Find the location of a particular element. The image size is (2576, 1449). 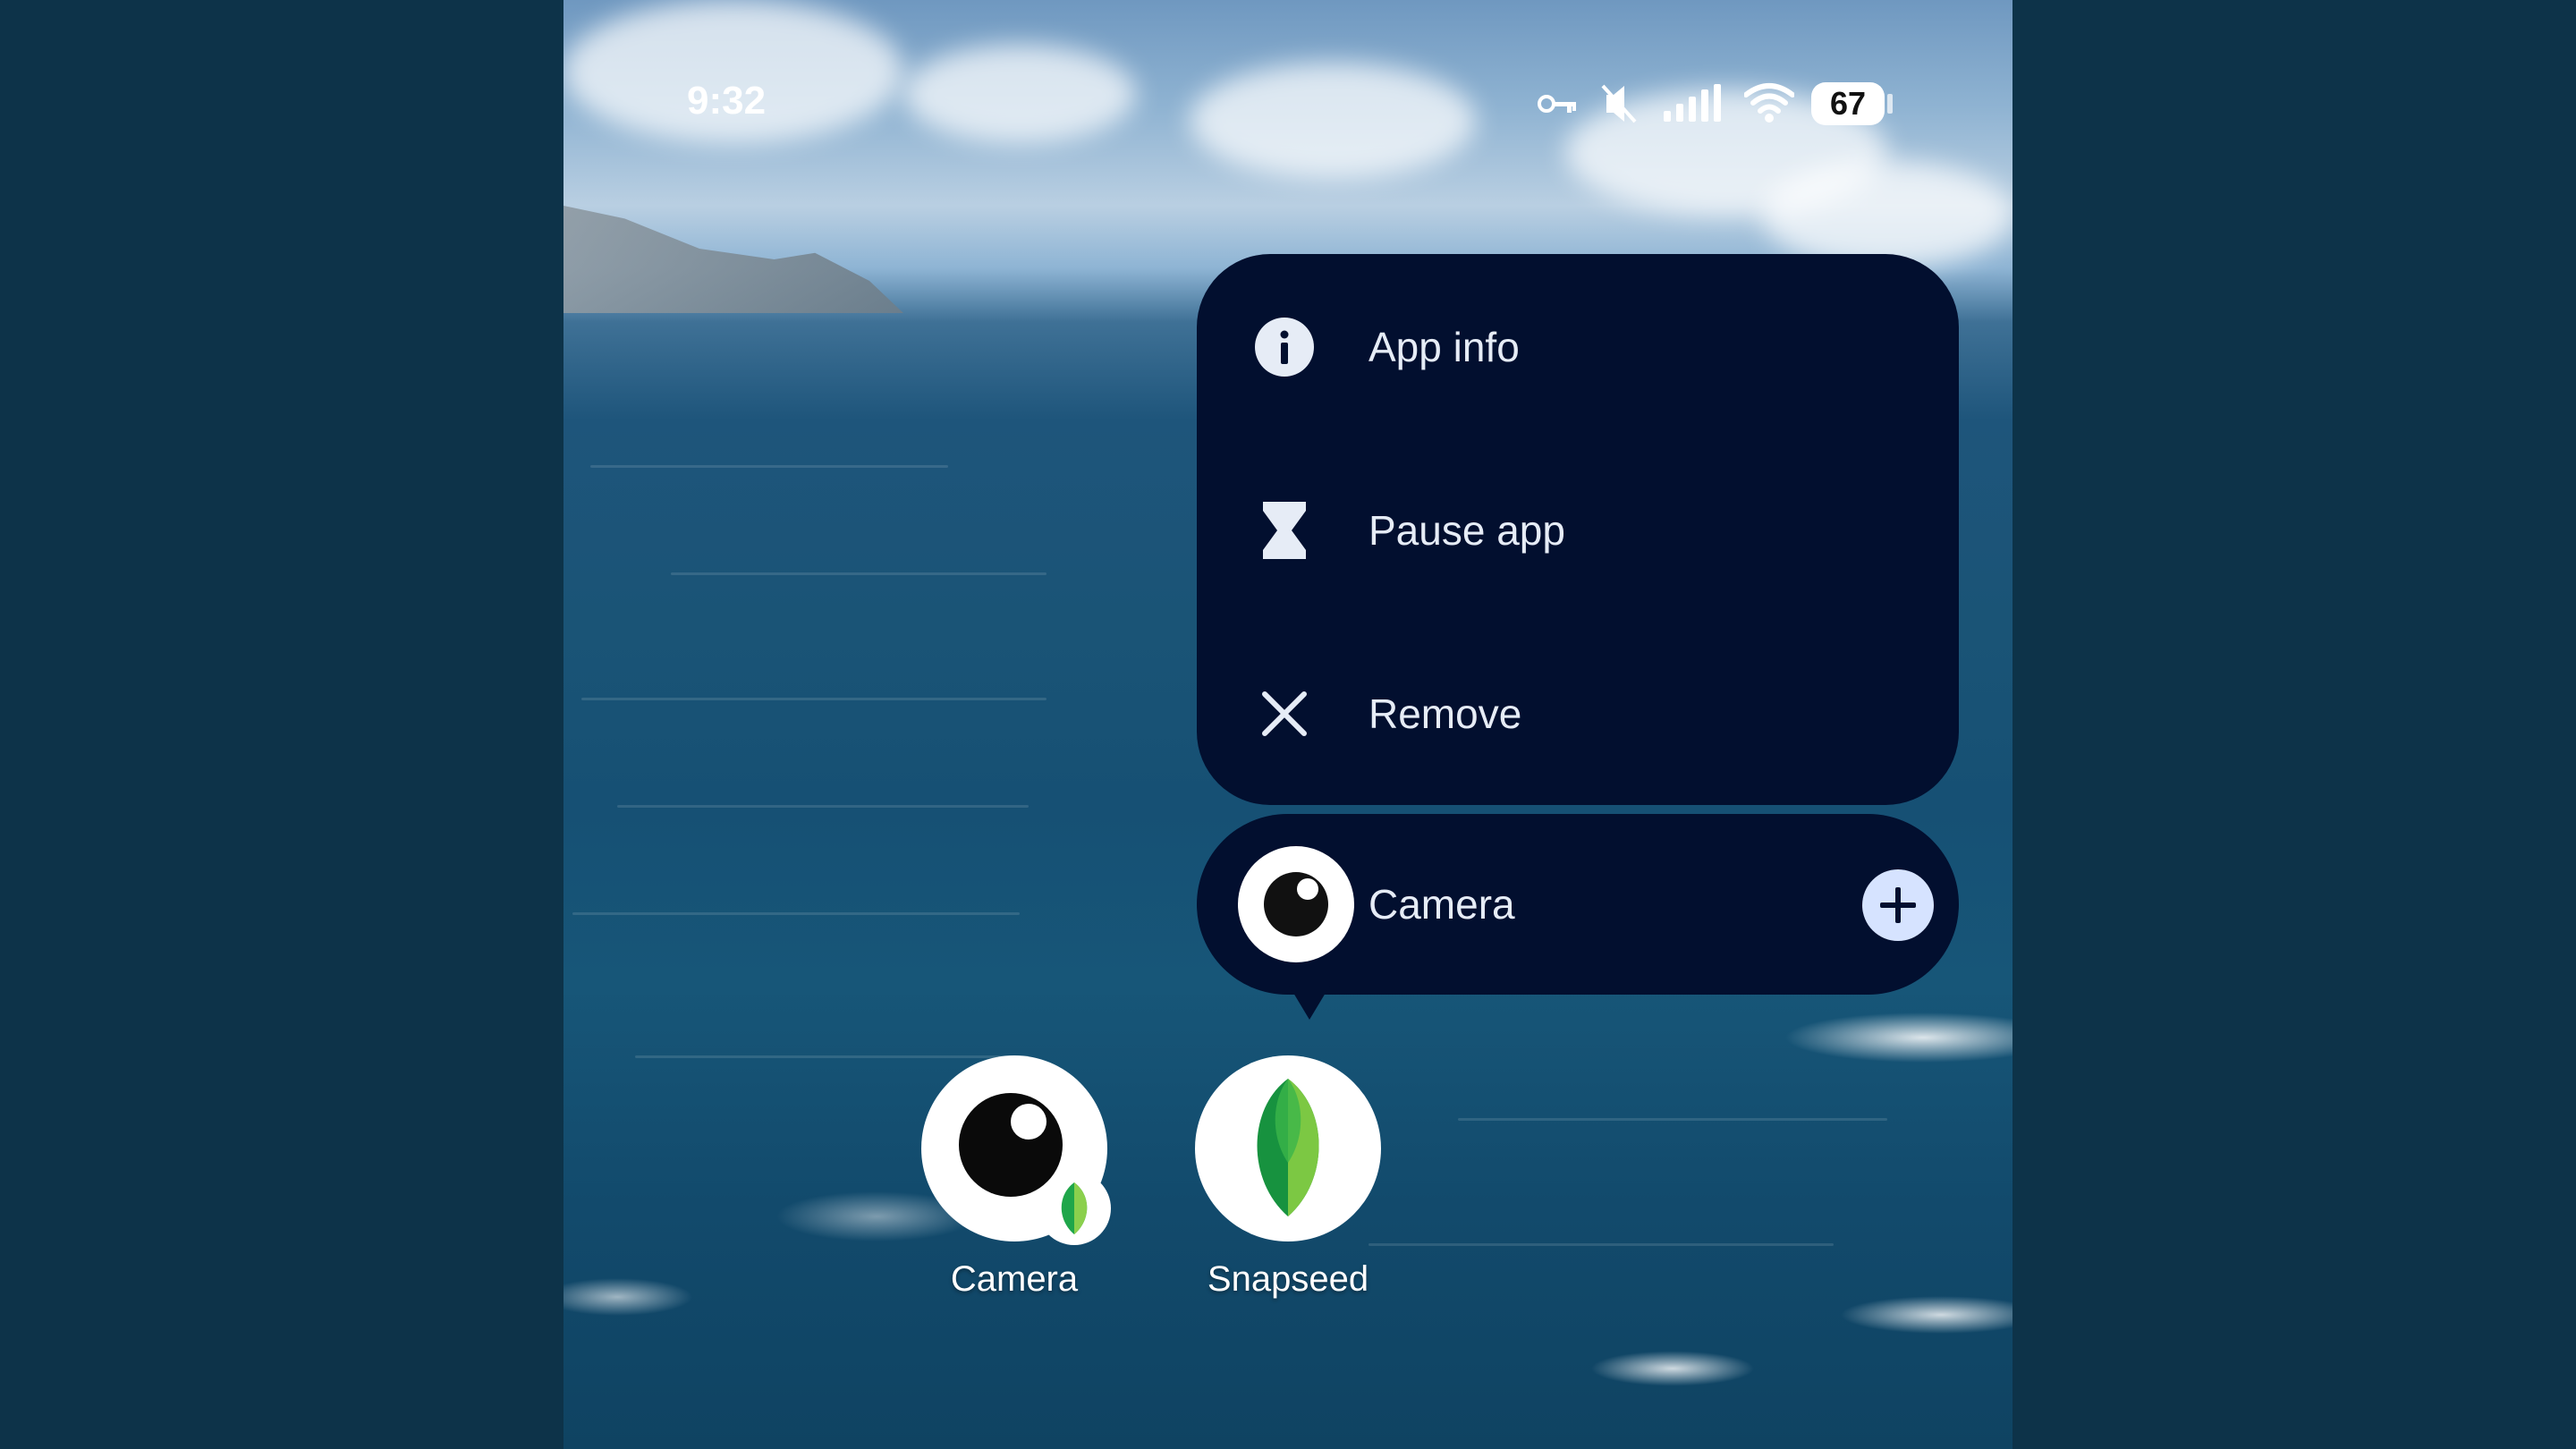

app-context-menu: App info Pause app Remove is located at coordinates (1578, 529).